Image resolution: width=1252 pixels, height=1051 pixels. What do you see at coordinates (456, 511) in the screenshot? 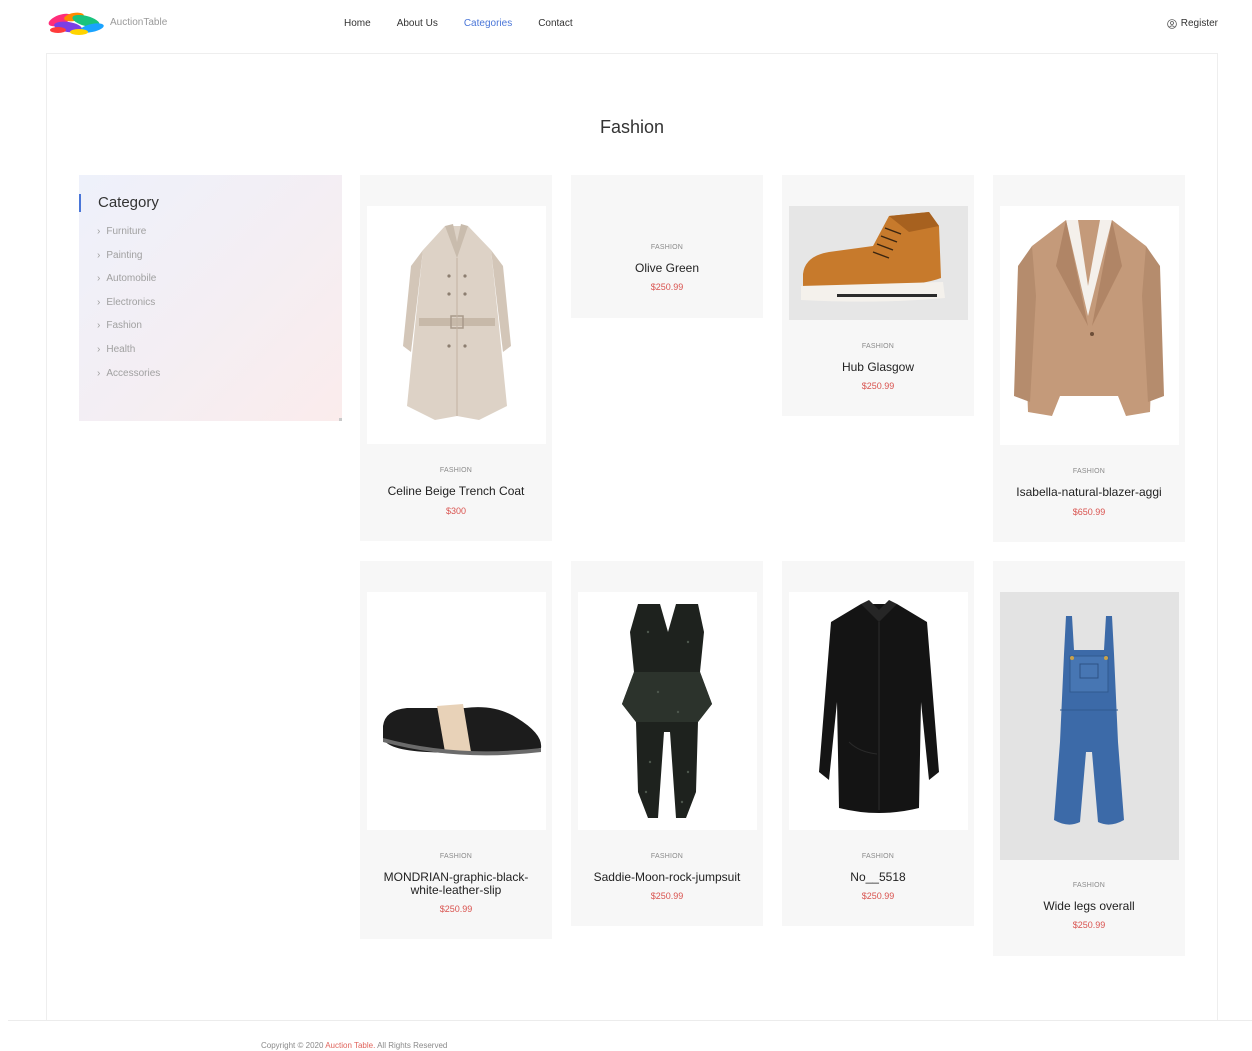
I see `product-price: $300` at bounding box center [456, 511].